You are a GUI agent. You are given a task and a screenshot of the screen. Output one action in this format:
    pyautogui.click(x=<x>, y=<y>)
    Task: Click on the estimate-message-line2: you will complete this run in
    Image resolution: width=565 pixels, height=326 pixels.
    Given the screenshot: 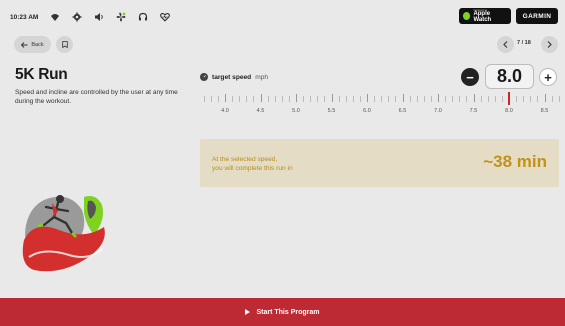 What is the action you would take?
    pyautogui.click(x=252, y=168)
    